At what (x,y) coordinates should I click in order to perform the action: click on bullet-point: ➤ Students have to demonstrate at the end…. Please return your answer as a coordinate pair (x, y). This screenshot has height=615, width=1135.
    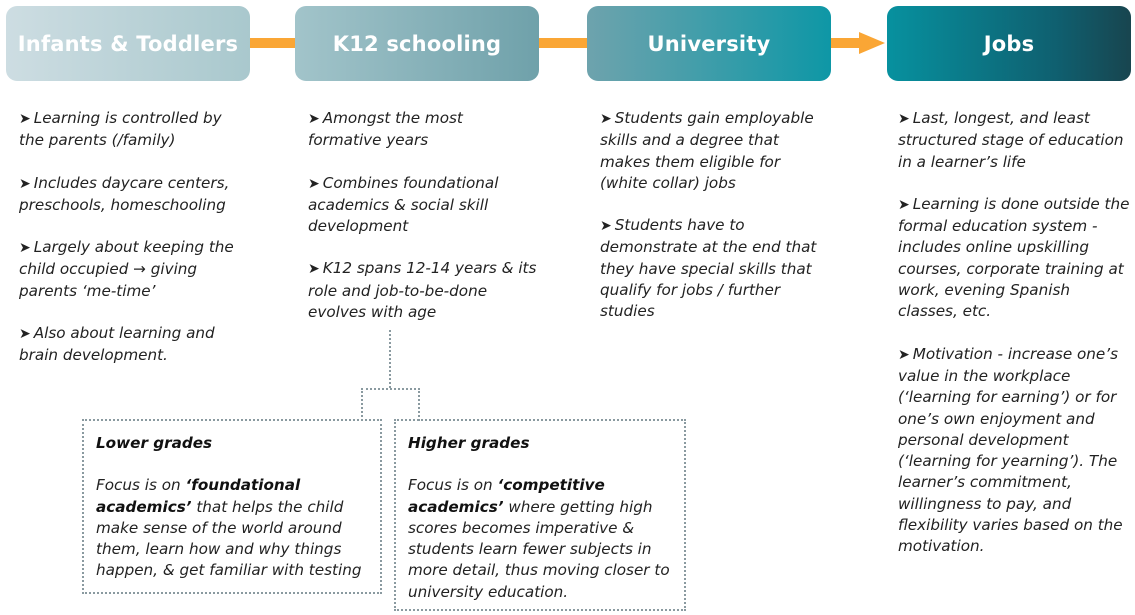
    Looking at the image, I should click on (708, 268).